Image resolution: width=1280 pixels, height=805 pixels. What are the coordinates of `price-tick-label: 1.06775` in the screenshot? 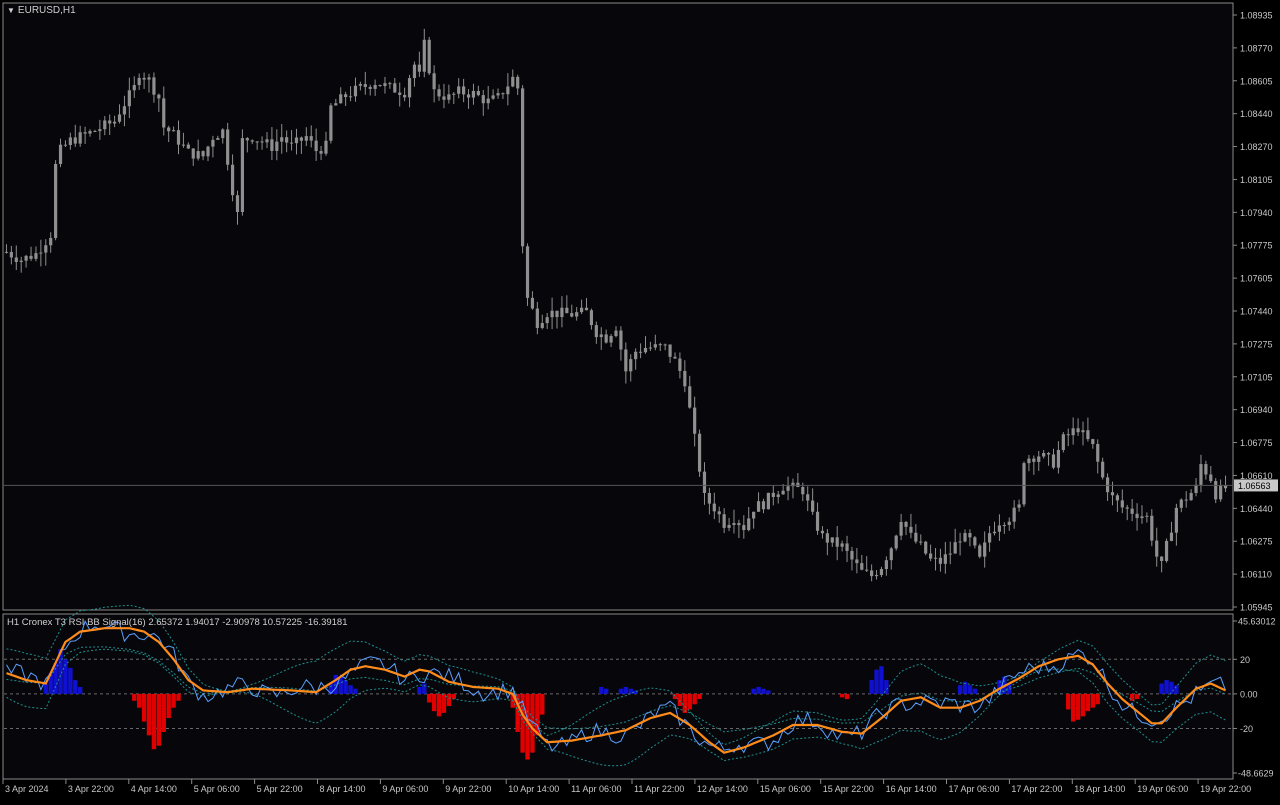 It's located at (1256, 443).